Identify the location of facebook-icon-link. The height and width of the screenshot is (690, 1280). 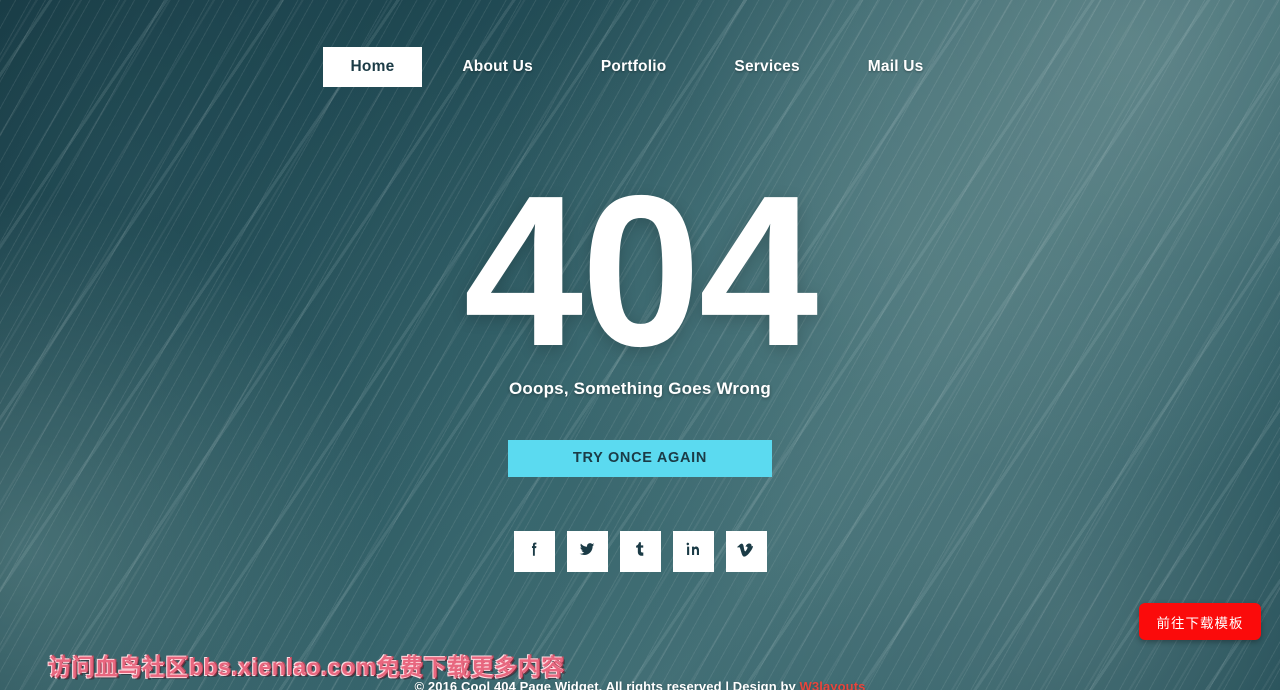
(534, 551).